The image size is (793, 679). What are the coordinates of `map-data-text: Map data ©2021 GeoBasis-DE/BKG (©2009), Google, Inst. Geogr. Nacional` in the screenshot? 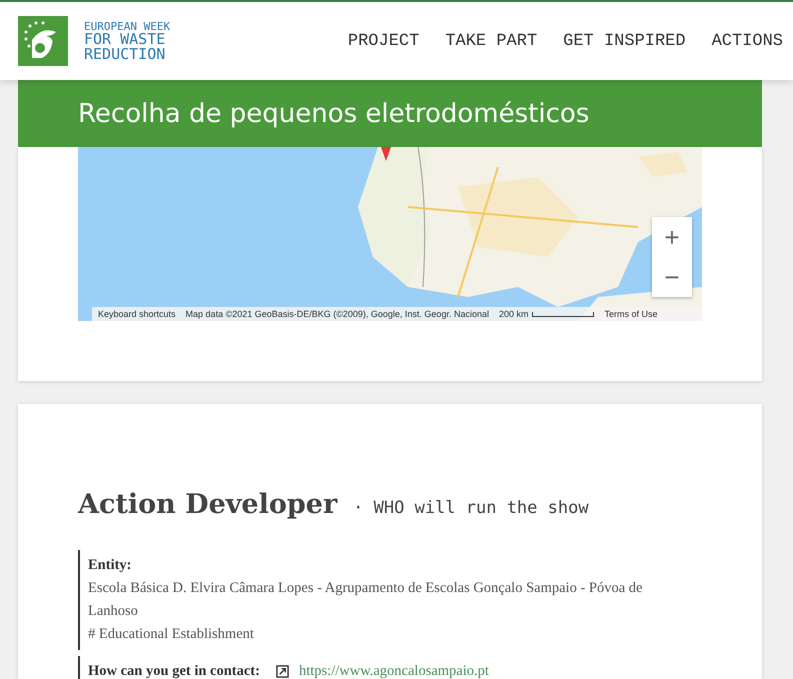 It's located at (337, 314).